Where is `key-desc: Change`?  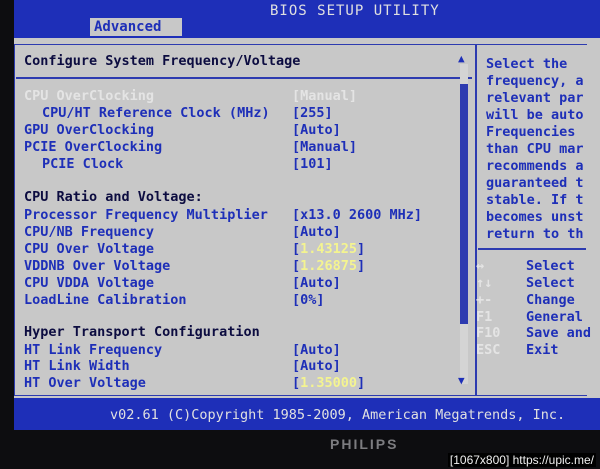 key-desc: Change is located at coordinates (550, 300).